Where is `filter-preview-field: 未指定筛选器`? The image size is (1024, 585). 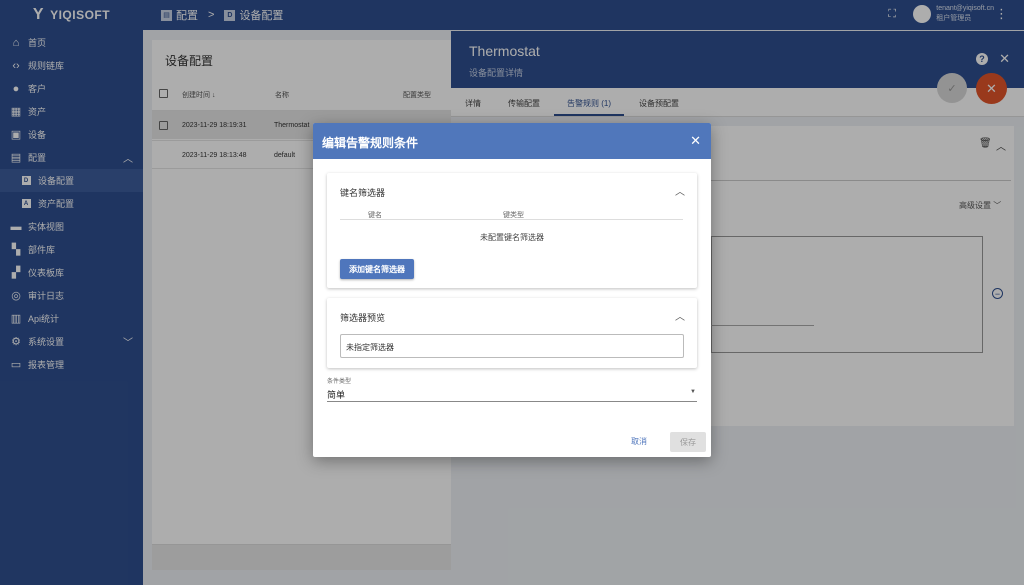
filter-preview-field: 未指定筛选器 is located at coordinates (512, 346).